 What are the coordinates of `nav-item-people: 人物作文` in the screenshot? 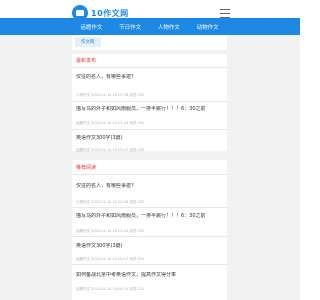 It's located at (169, 27).